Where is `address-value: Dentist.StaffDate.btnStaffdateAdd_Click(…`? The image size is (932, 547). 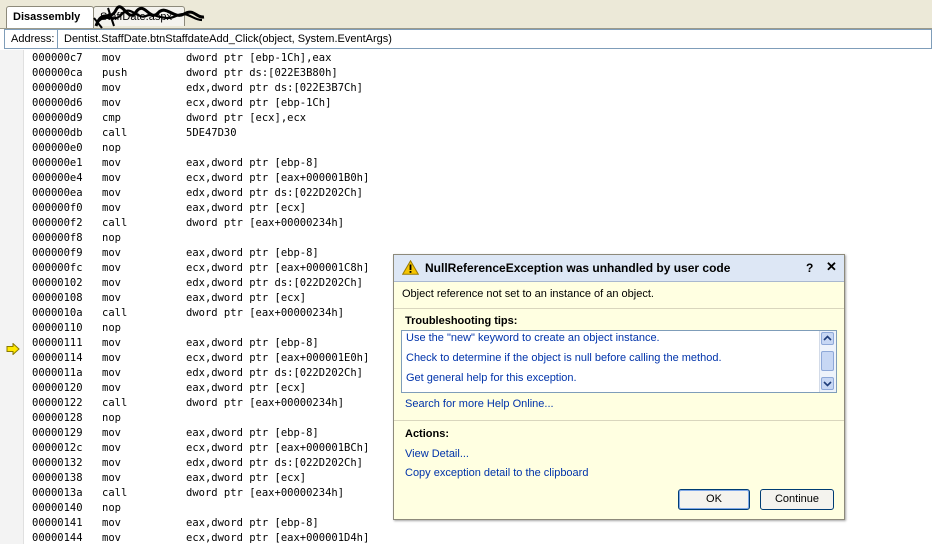 address-value: Dentist.StaffDate.btnStaffdateAdd_Click(… is located at coordinates (228, 39).